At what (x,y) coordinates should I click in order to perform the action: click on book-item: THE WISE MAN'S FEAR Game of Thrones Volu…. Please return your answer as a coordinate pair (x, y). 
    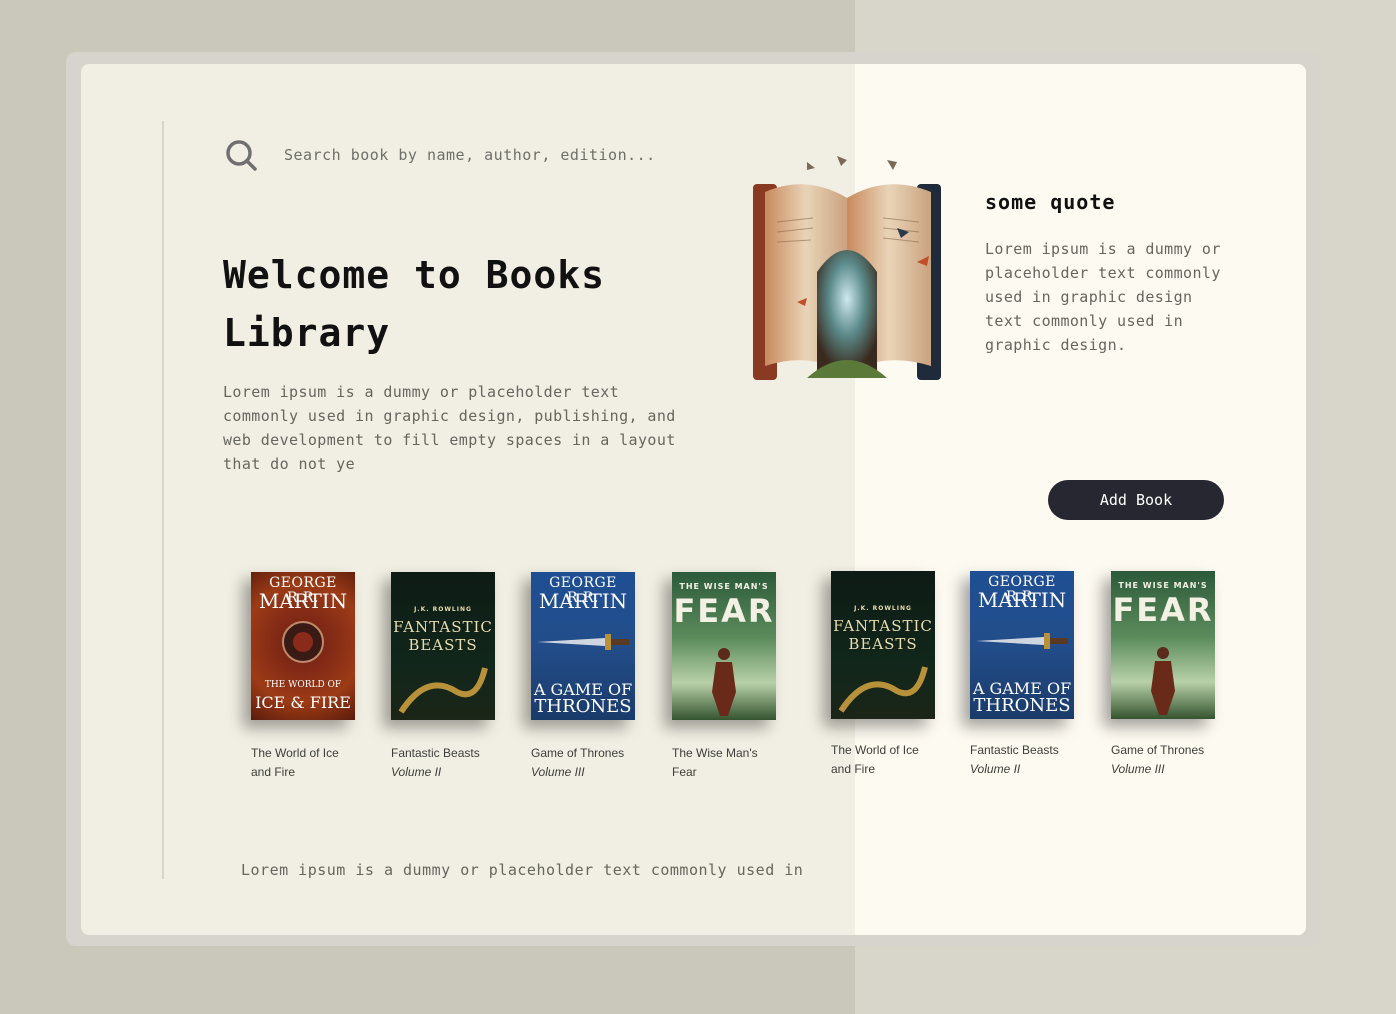
    Looking at the image, I should click on (1166, 675).